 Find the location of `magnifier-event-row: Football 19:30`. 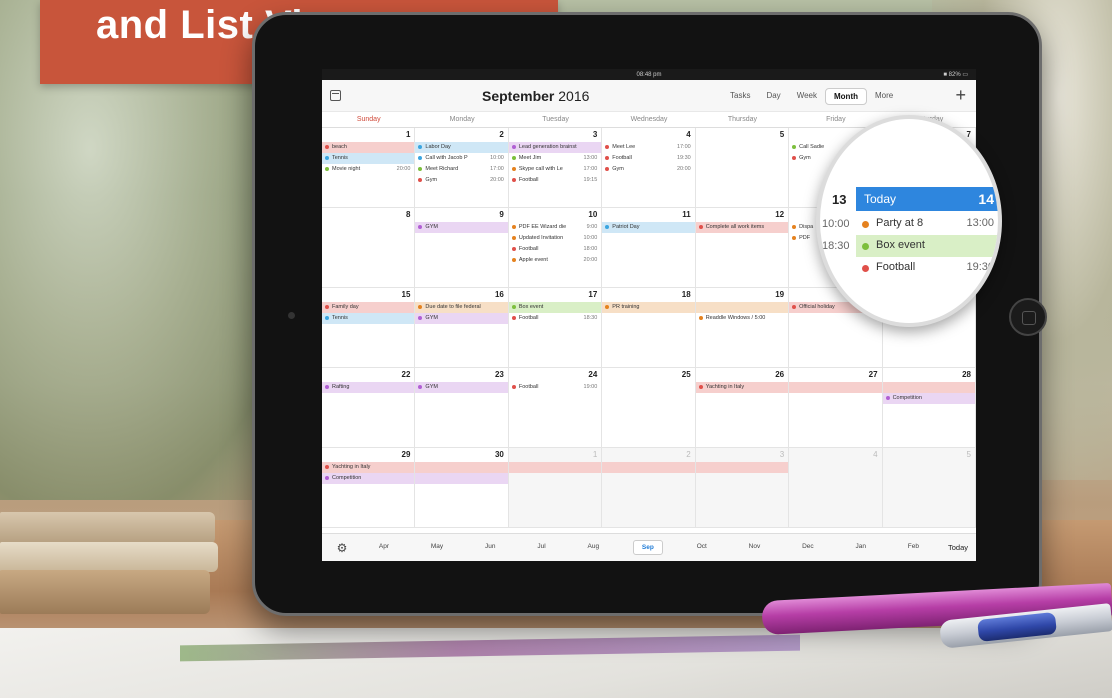

magnifier-event-row: Football 19:30 is located at coordinates (909, 269).